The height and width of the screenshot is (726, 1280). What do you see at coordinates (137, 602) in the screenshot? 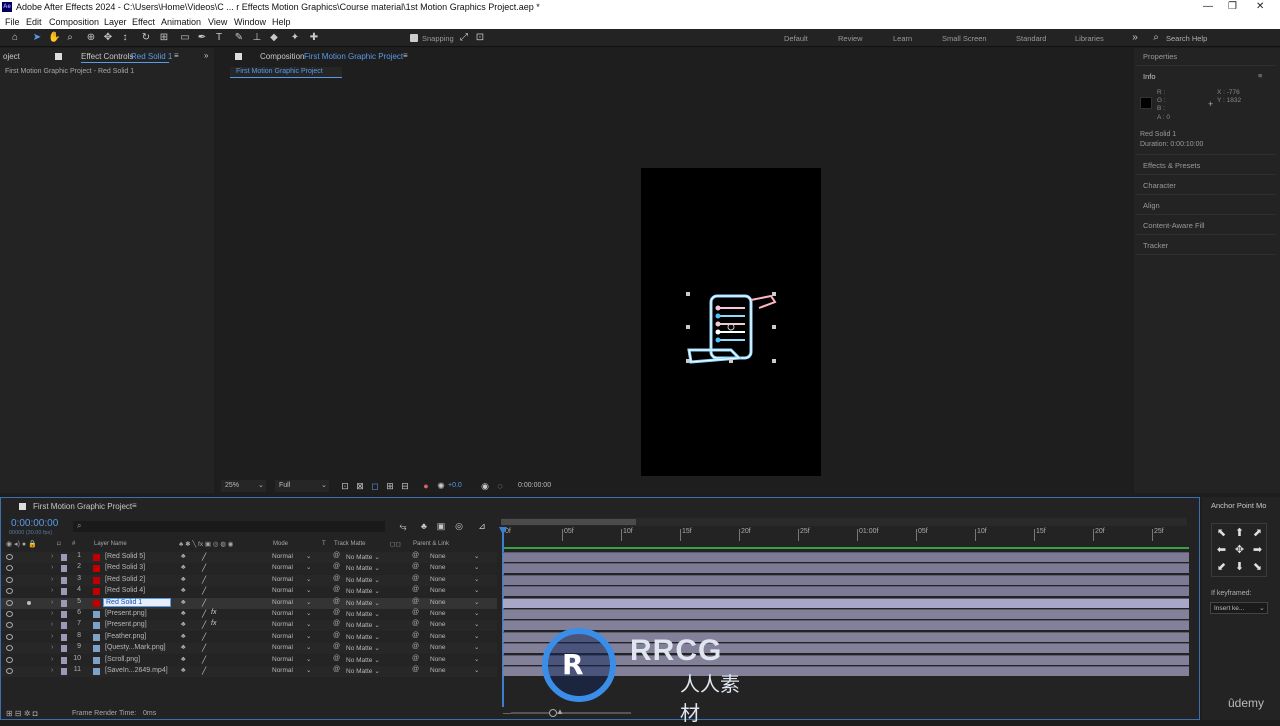
I see `layer-name: Red Solid 1` at bounding box center [137, 602].